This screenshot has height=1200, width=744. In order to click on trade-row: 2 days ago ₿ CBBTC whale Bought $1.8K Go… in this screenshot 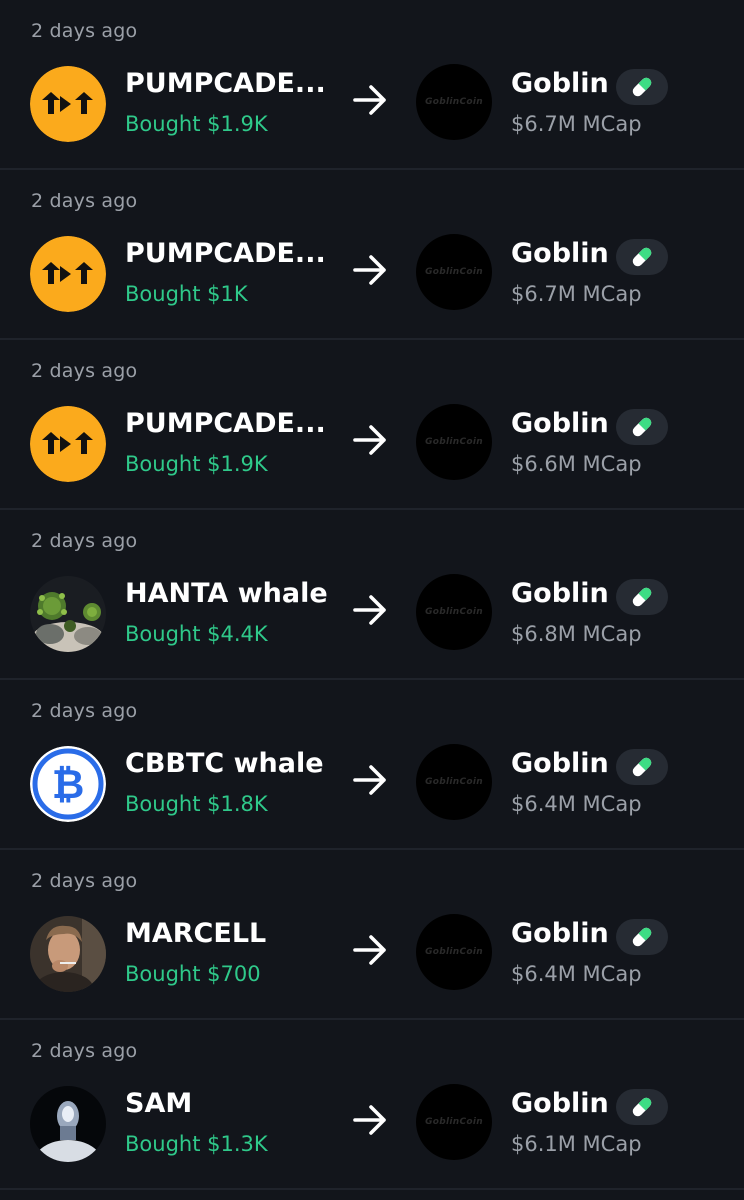, I will do `click(372, 765)`.